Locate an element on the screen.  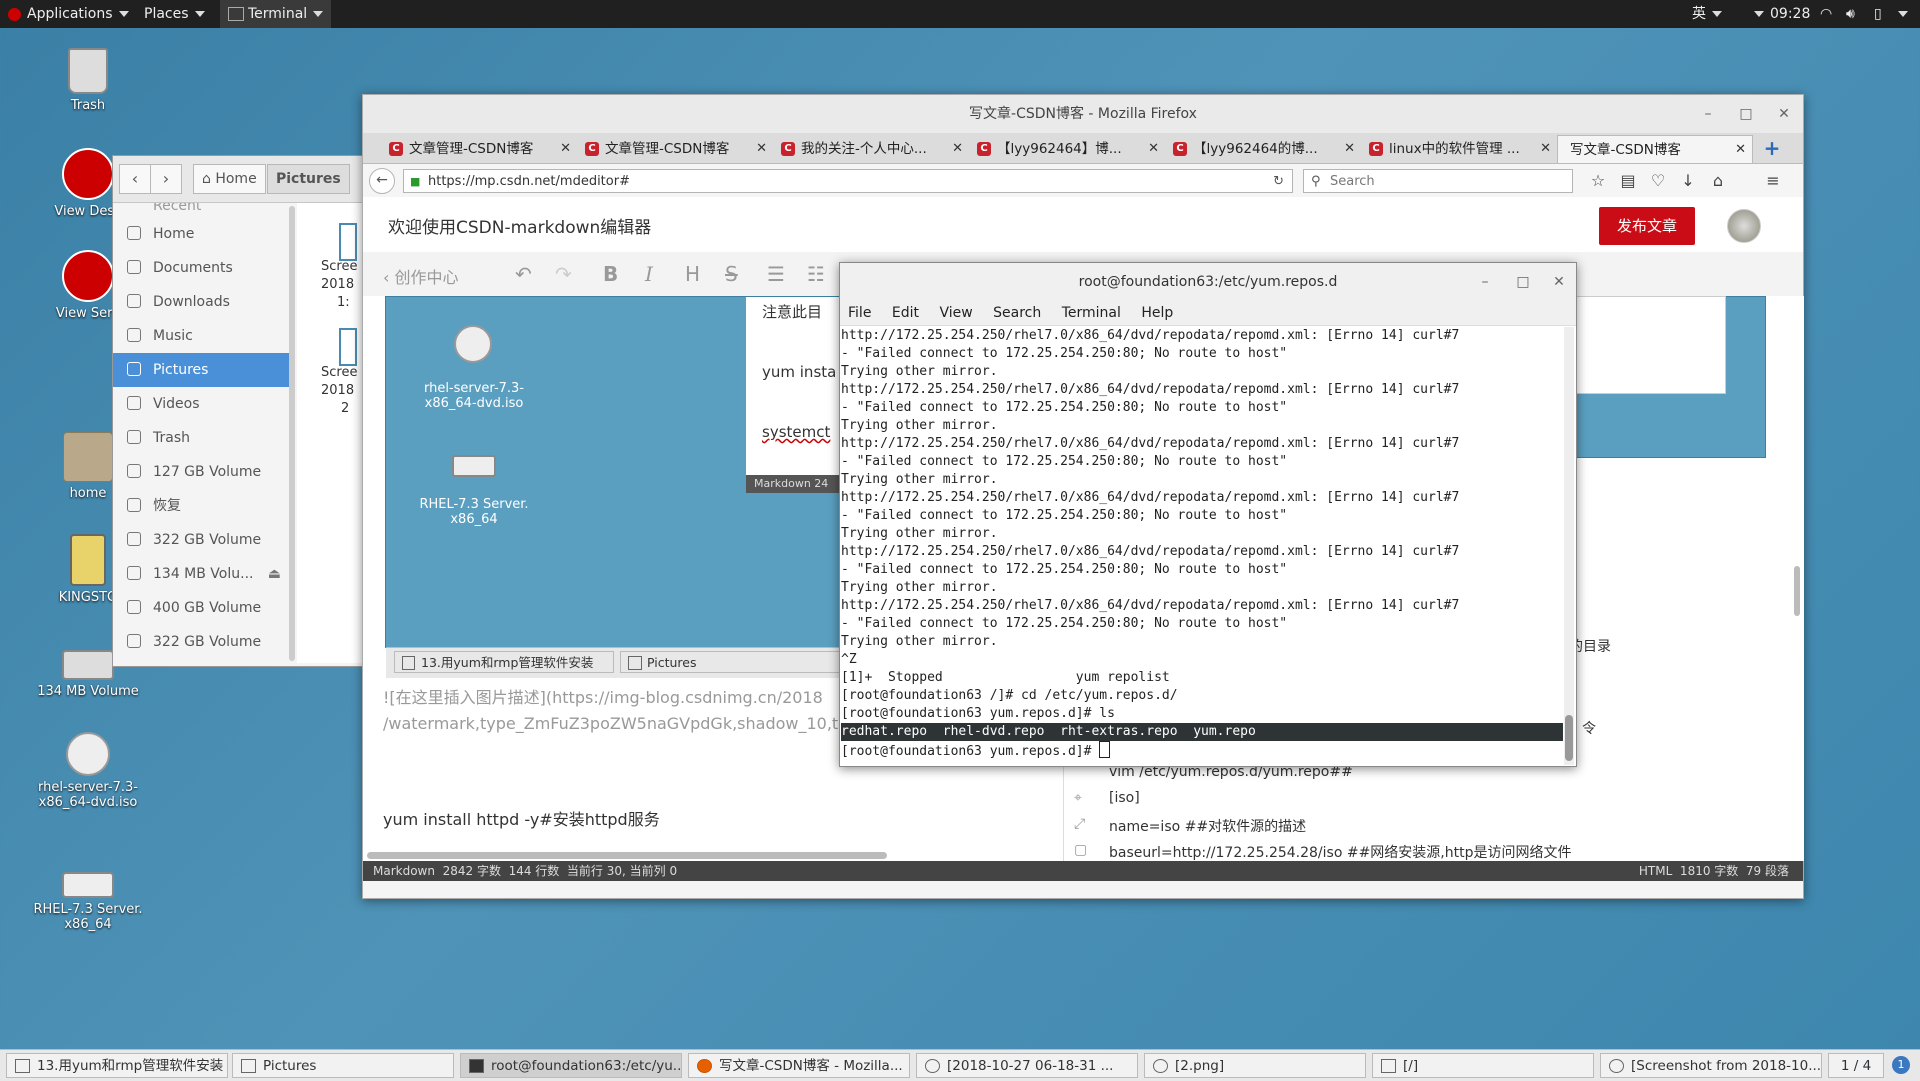
sidebar-item-recent: Recent is located at coordinates (201, 210).